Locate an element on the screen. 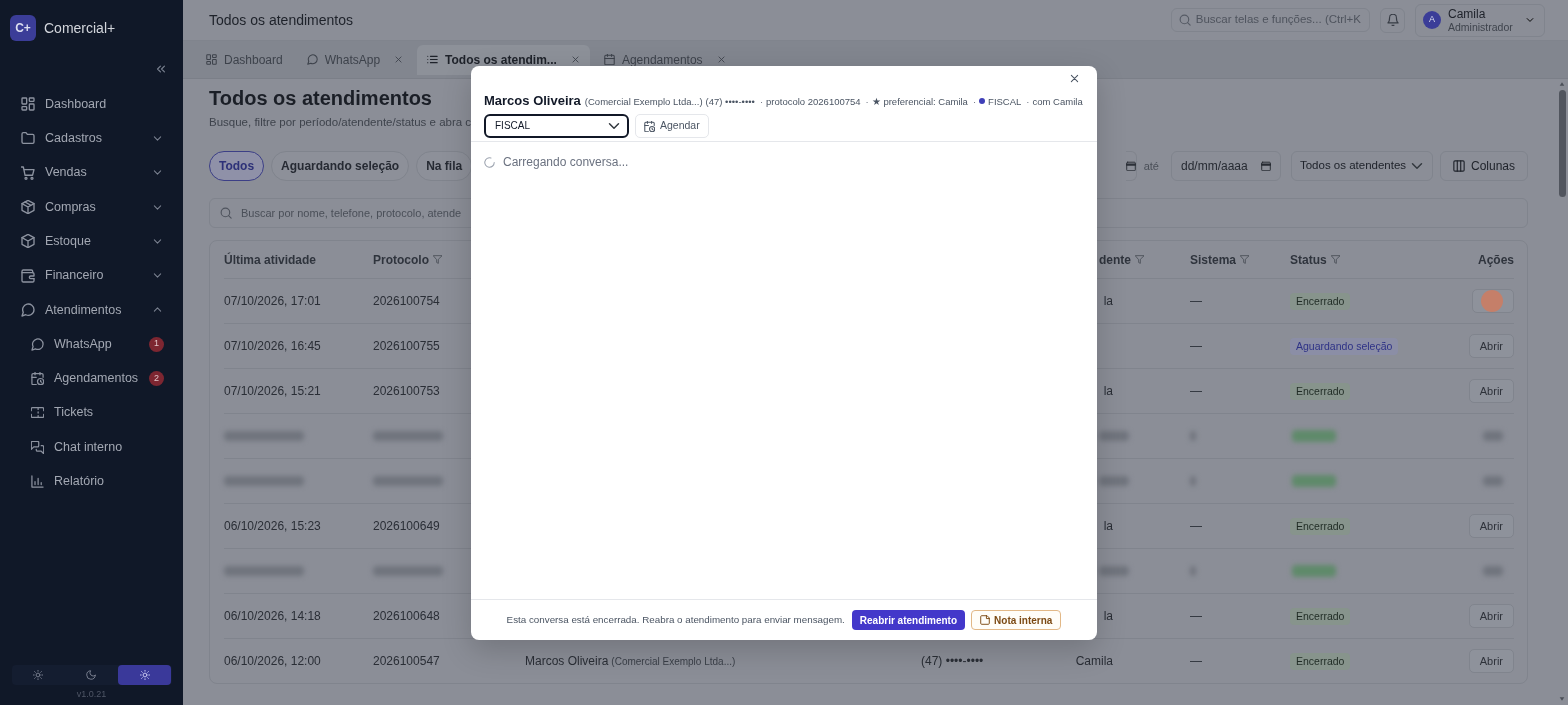  ticket-icon is located at coordinates (37, 413).